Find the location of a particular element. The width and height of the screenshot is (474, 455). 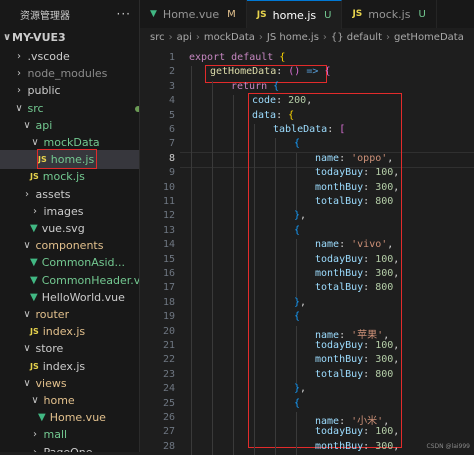

tree-item: › mall is located at coordinates (69, 434).